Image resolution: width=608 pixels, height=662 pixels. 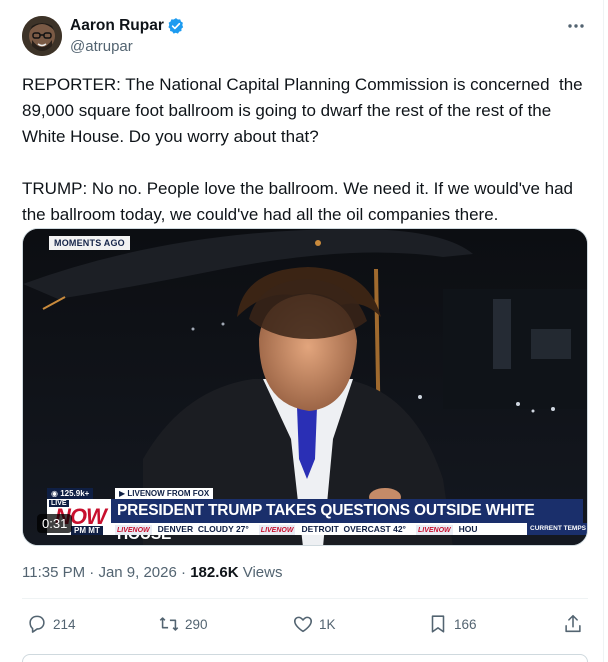 I want to click on reply-box-edge, so click(x=305, y=658).